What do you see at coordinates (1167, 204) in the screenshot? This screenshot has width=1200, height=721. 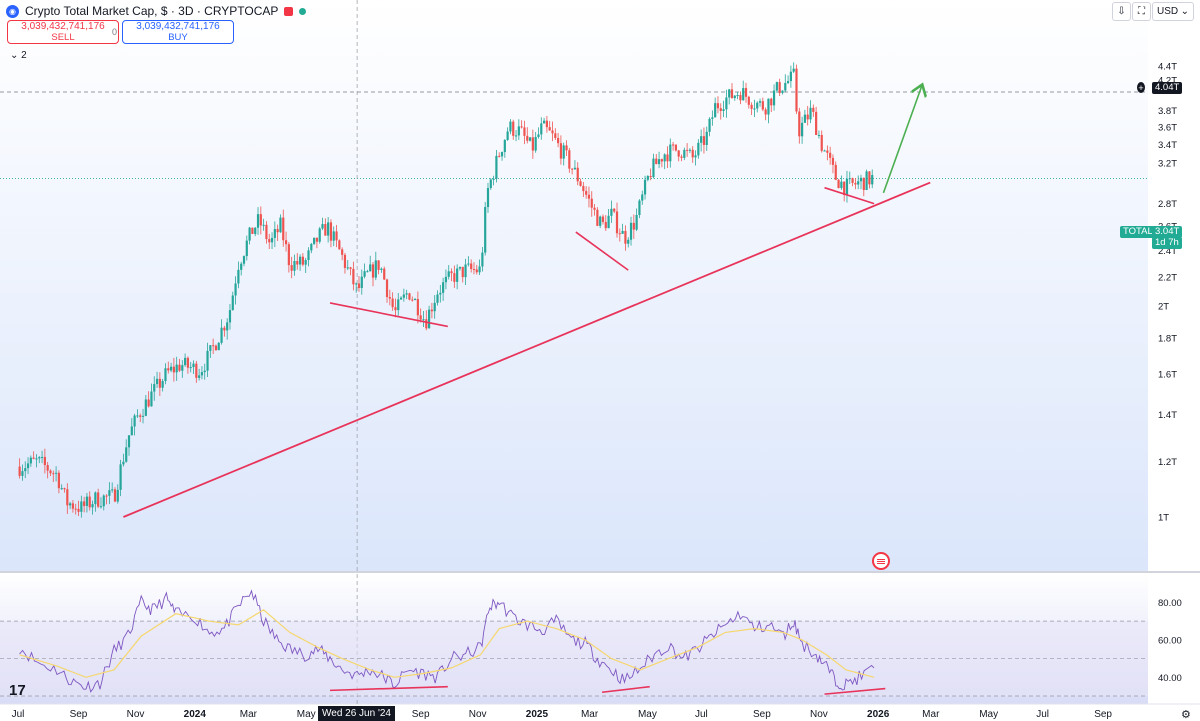 I see `price-tick-label: 2.8T` at bounding box center [1167, 204].